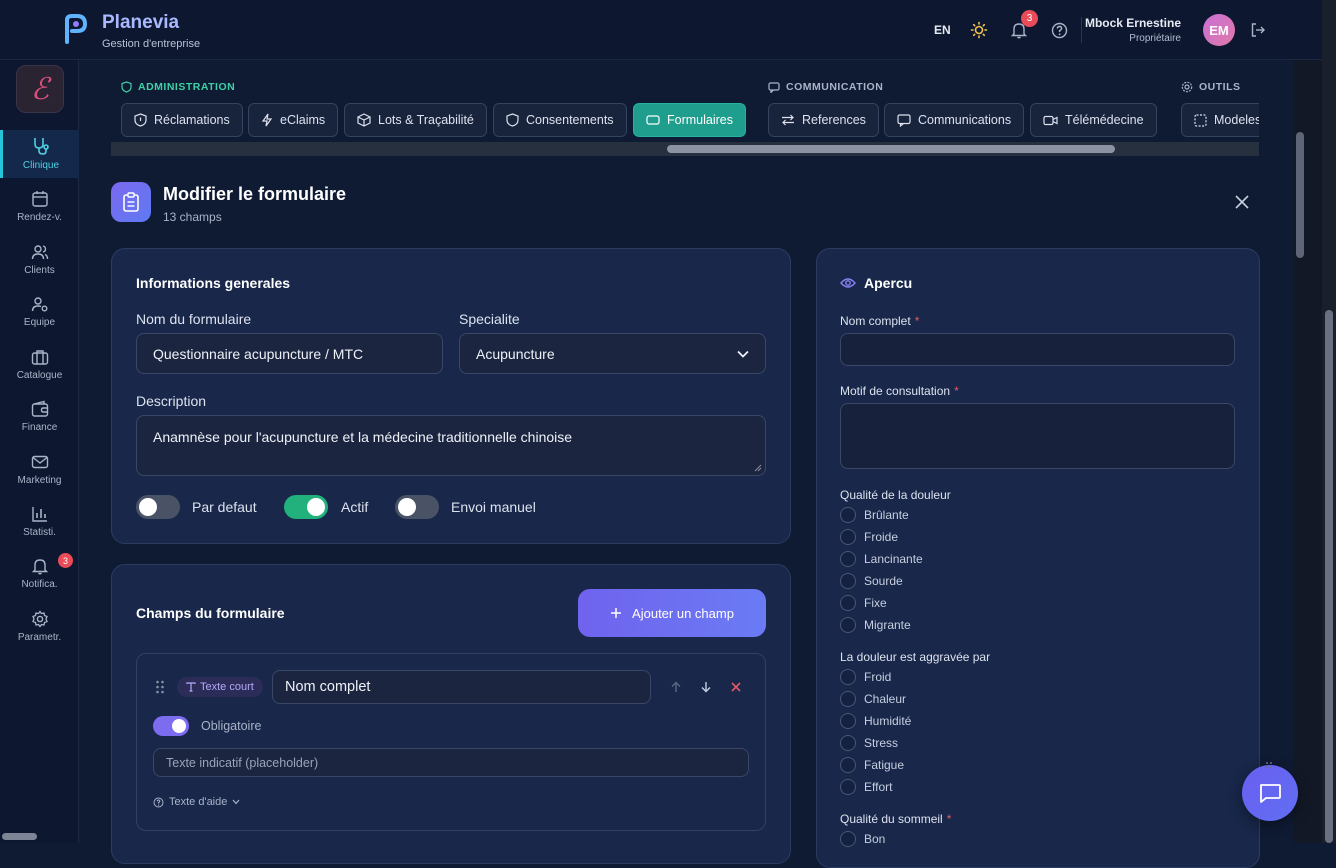  What do you see at coordinates (415, 120) in the screenshot?
I see `tab-lots-tracabilite: Lots & Traçabilité` at bounding box center [415, 120].